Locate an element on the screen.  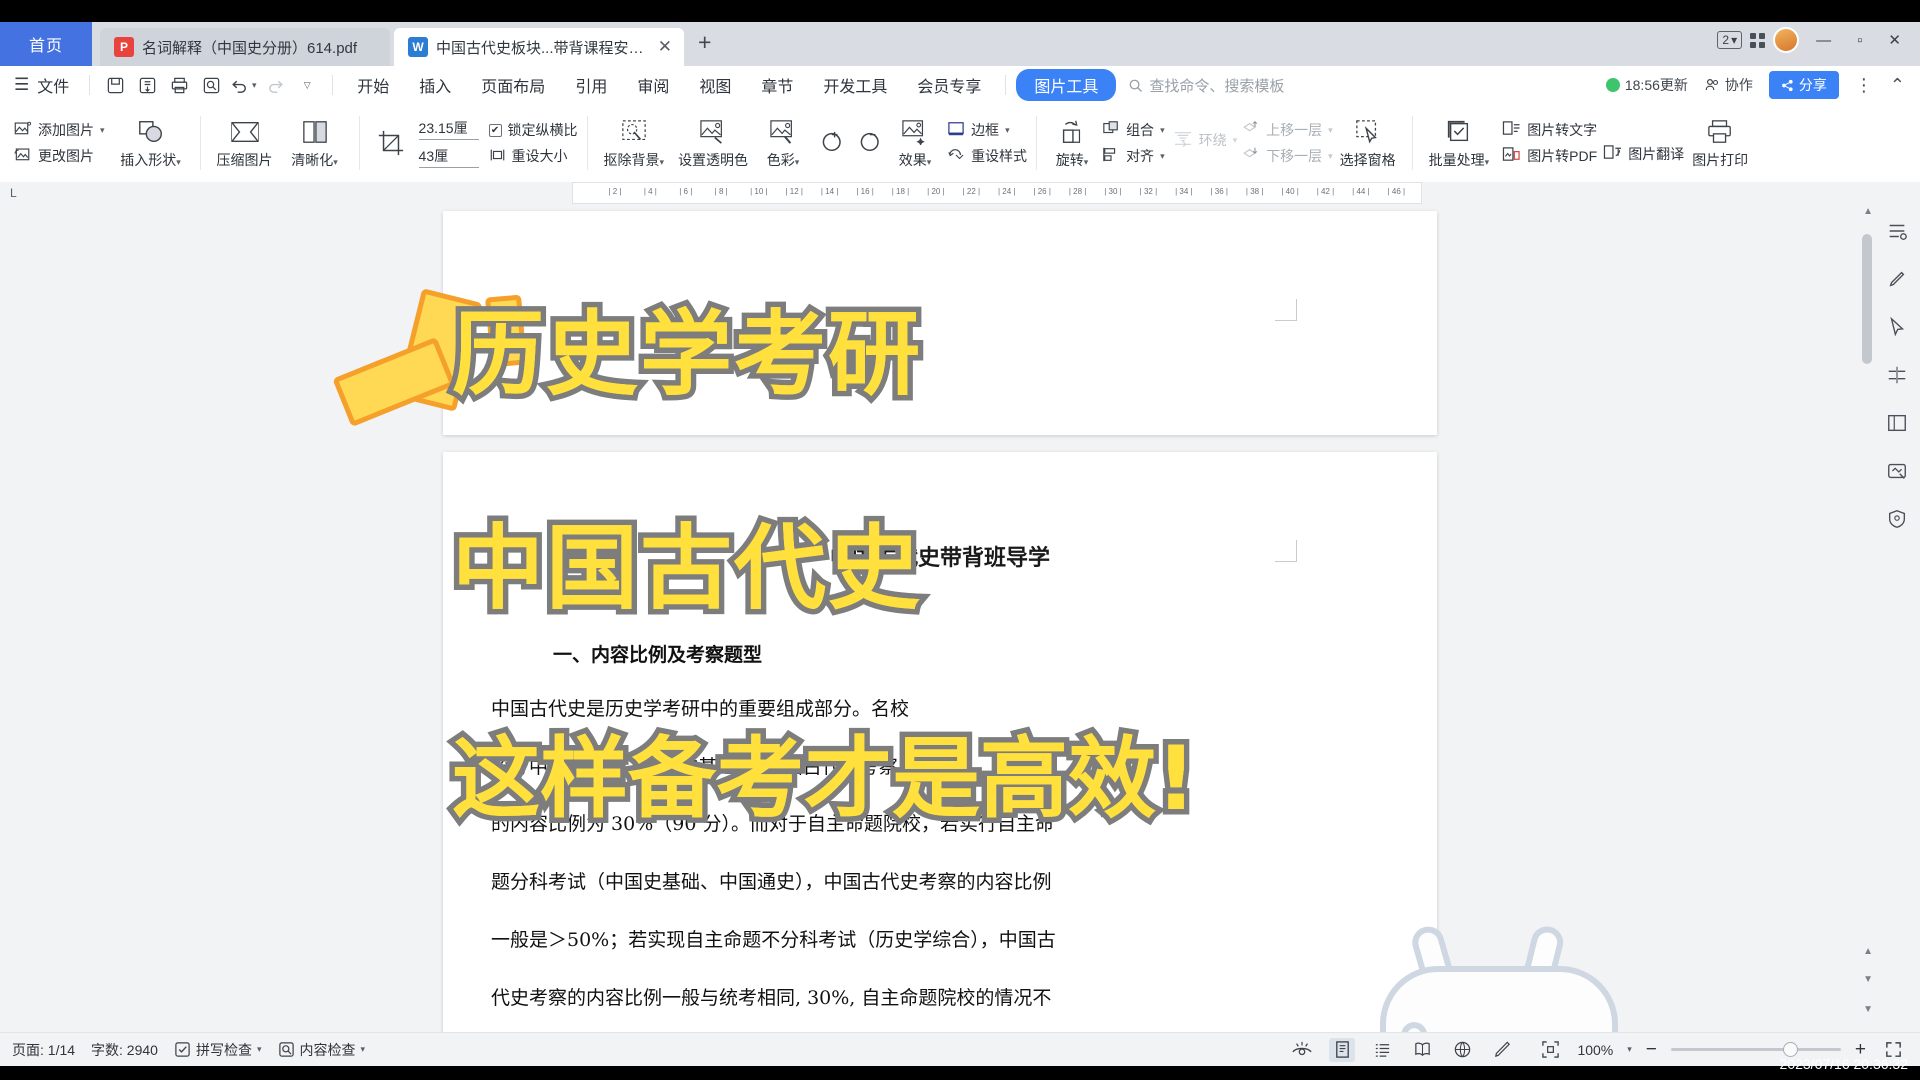
text-wrap-button: 环绕 ▾ is located at coordinates (1205, 140).